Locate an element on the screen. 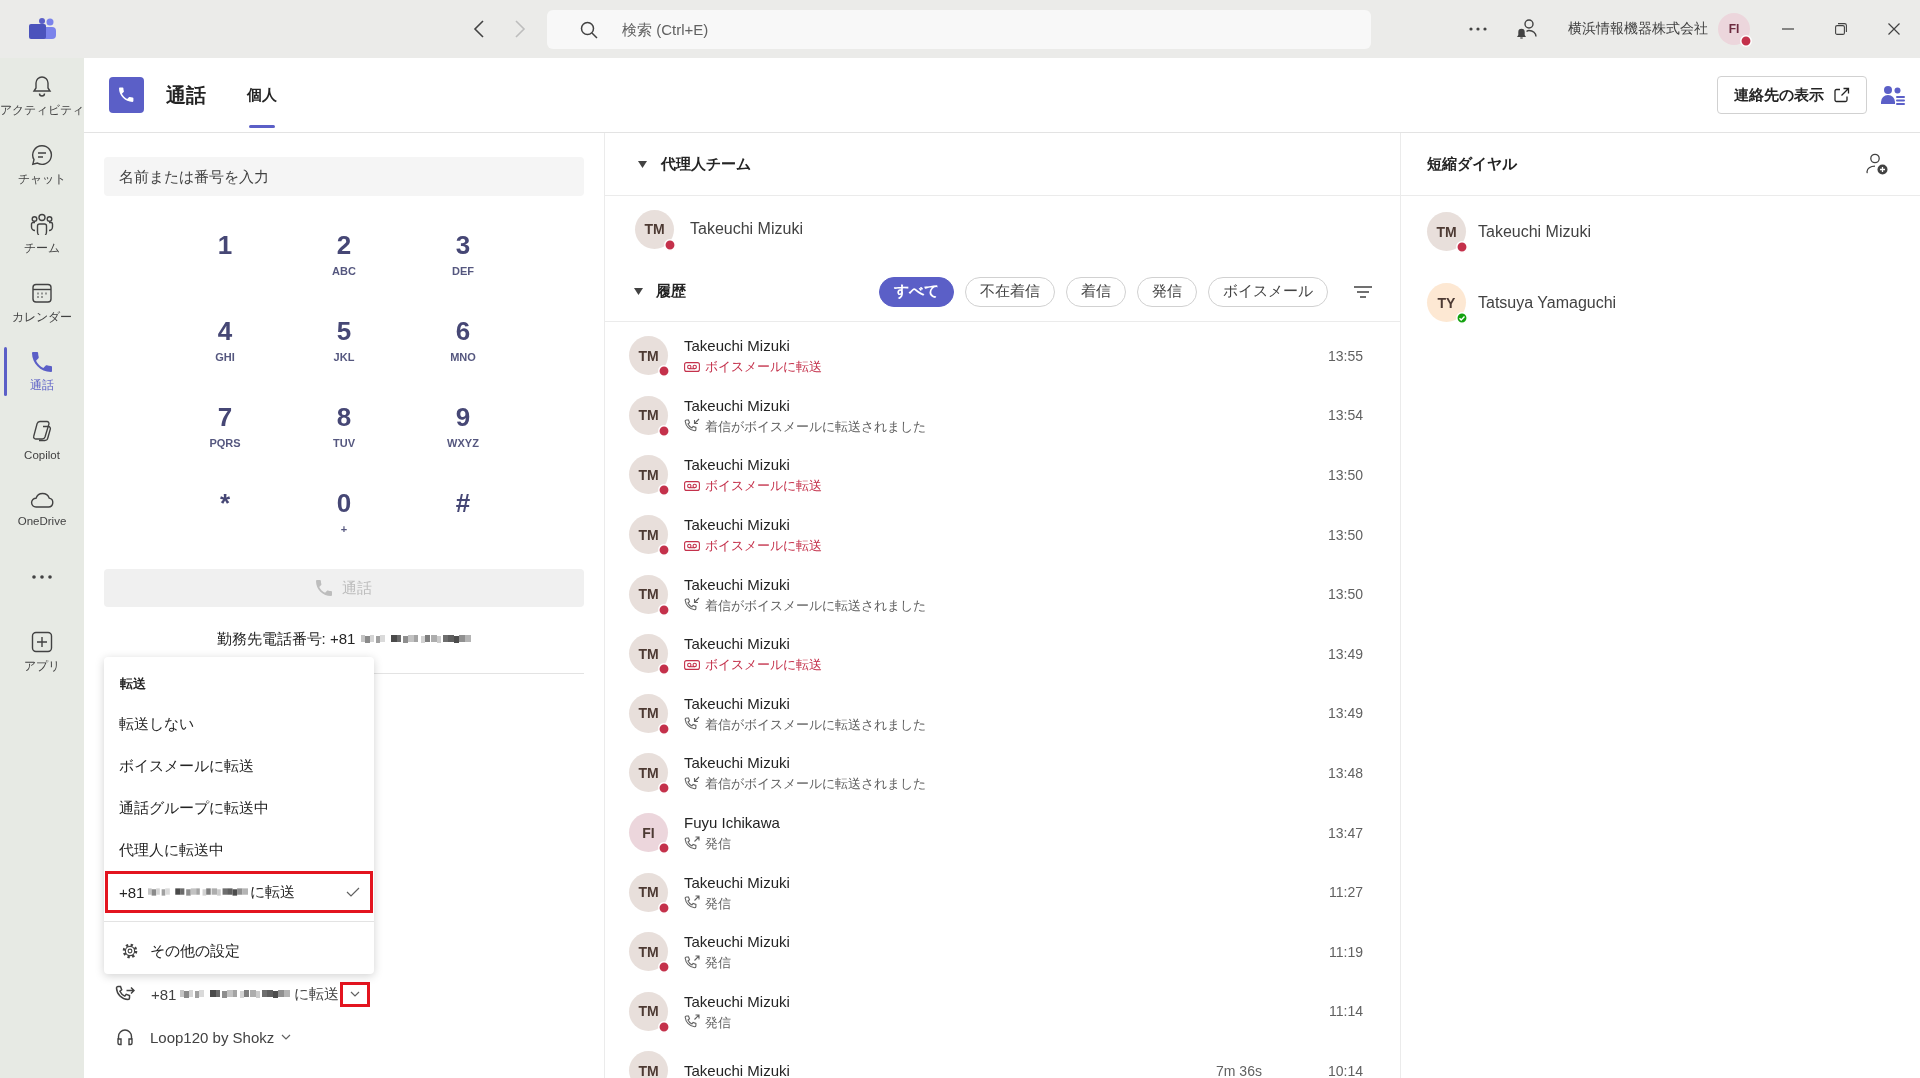 This screenshot has height=1078, width=1920. section-toggle: 代理人チーム is located at coordinates (694, 164).